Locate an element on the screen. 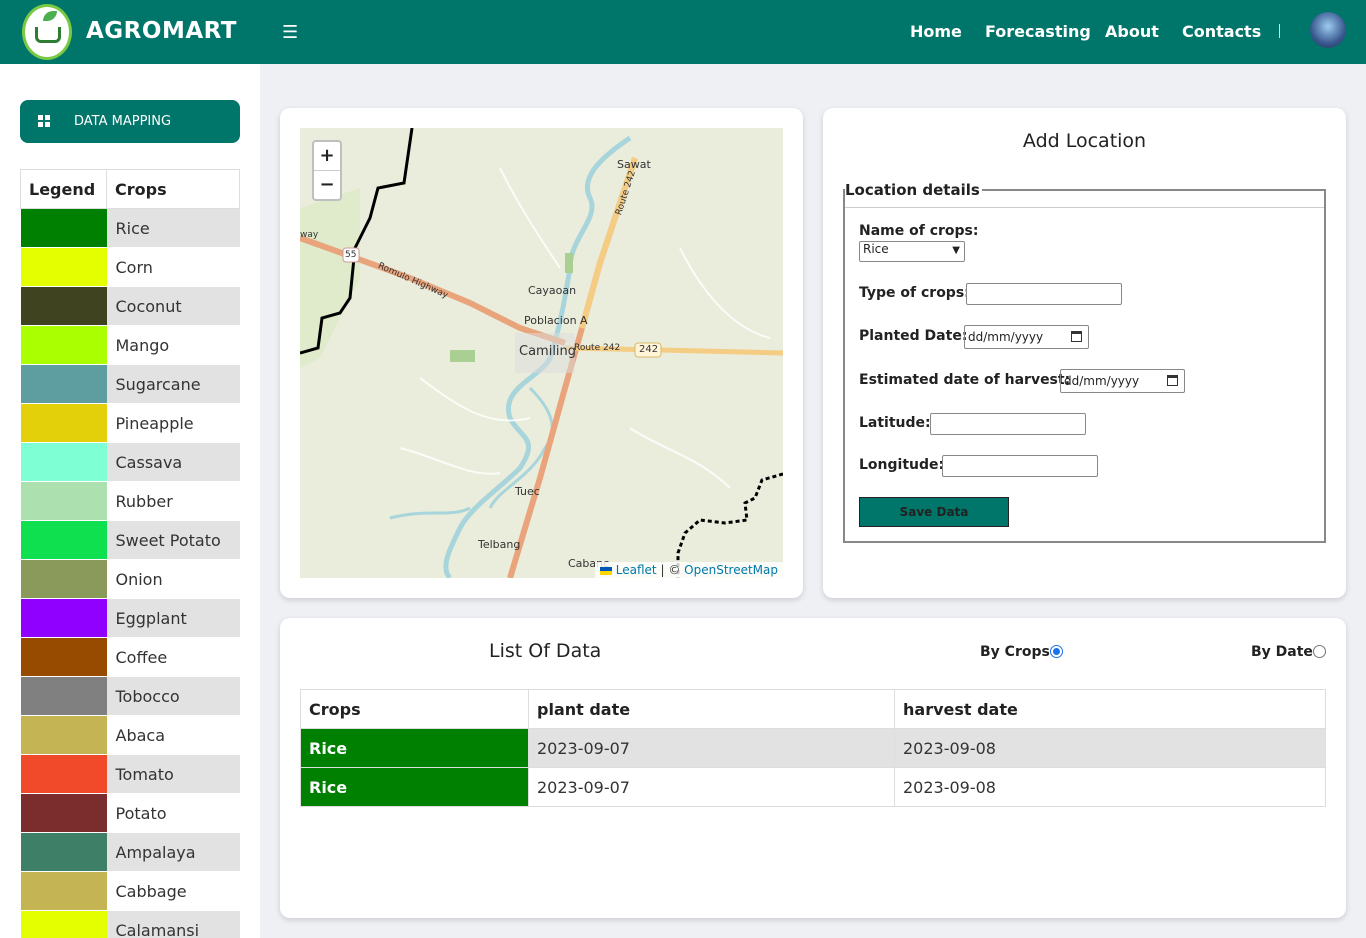 This screenshot has width=1366, height=938. column-crops: Crops is located at coordinates (414, 709).